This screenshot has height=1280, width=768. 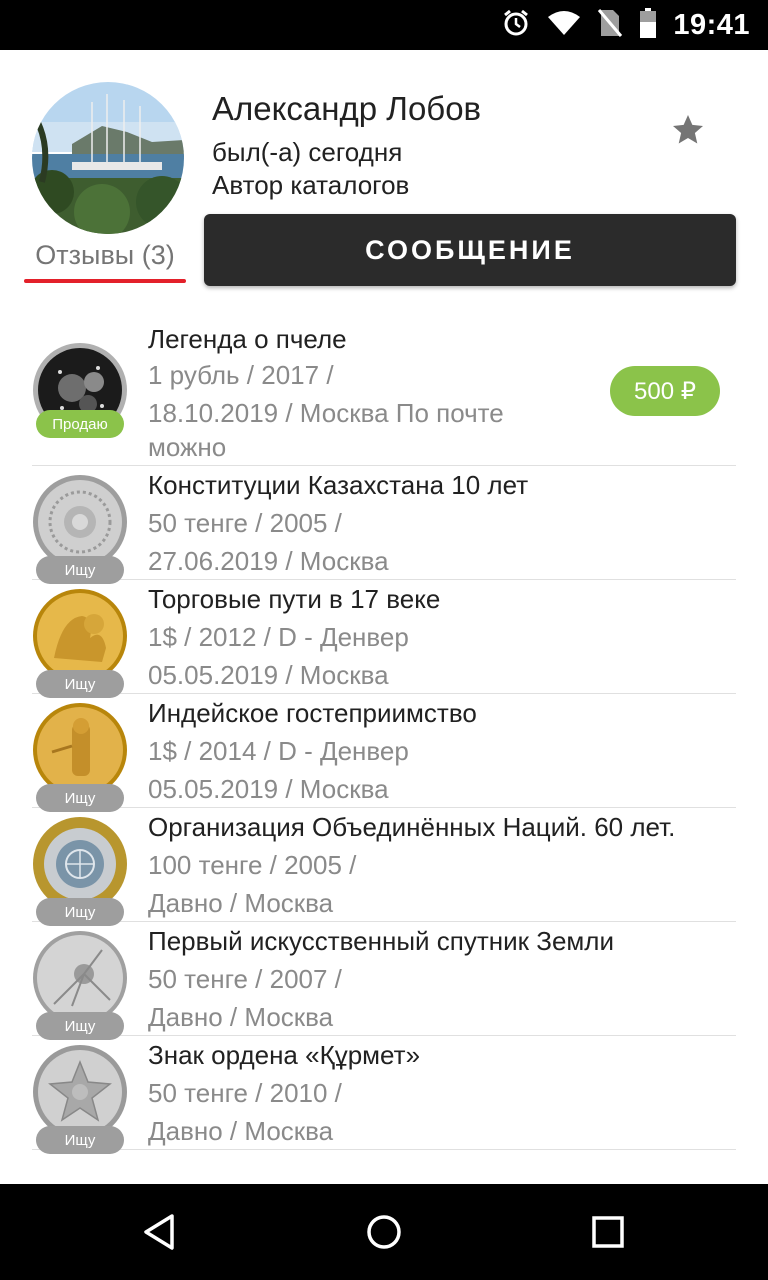 I want to click on recents-button, so click(x=608, y=1232).